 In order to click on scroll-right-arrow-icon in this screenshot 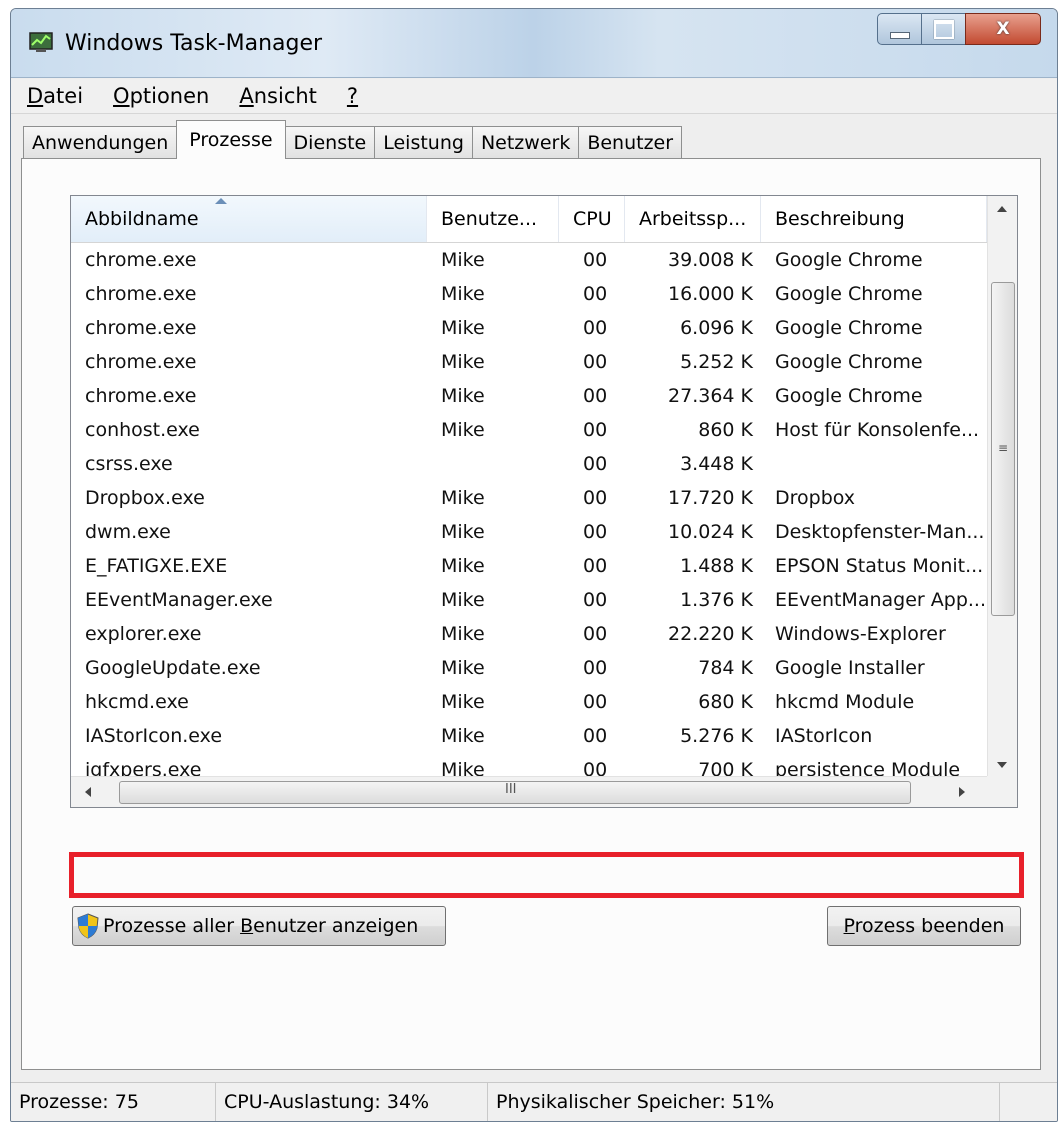, I will do `click(962, 792)`.